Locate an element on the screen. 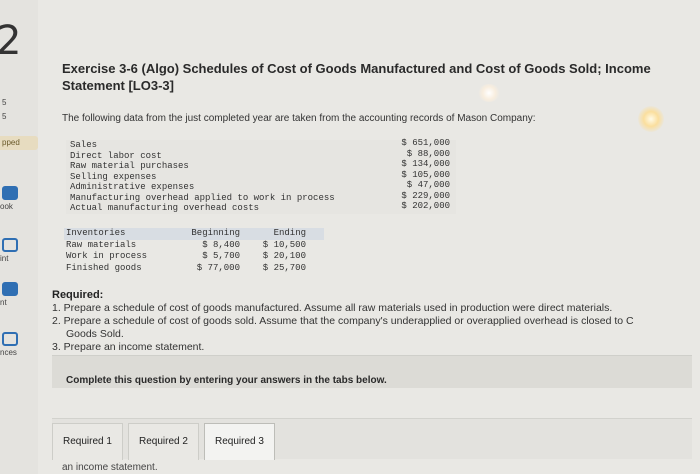 The width and height of the screenshot is (700, 474). sidebar: 2 5 5 pped ook int nt nces is located at coordinates (19, 237).